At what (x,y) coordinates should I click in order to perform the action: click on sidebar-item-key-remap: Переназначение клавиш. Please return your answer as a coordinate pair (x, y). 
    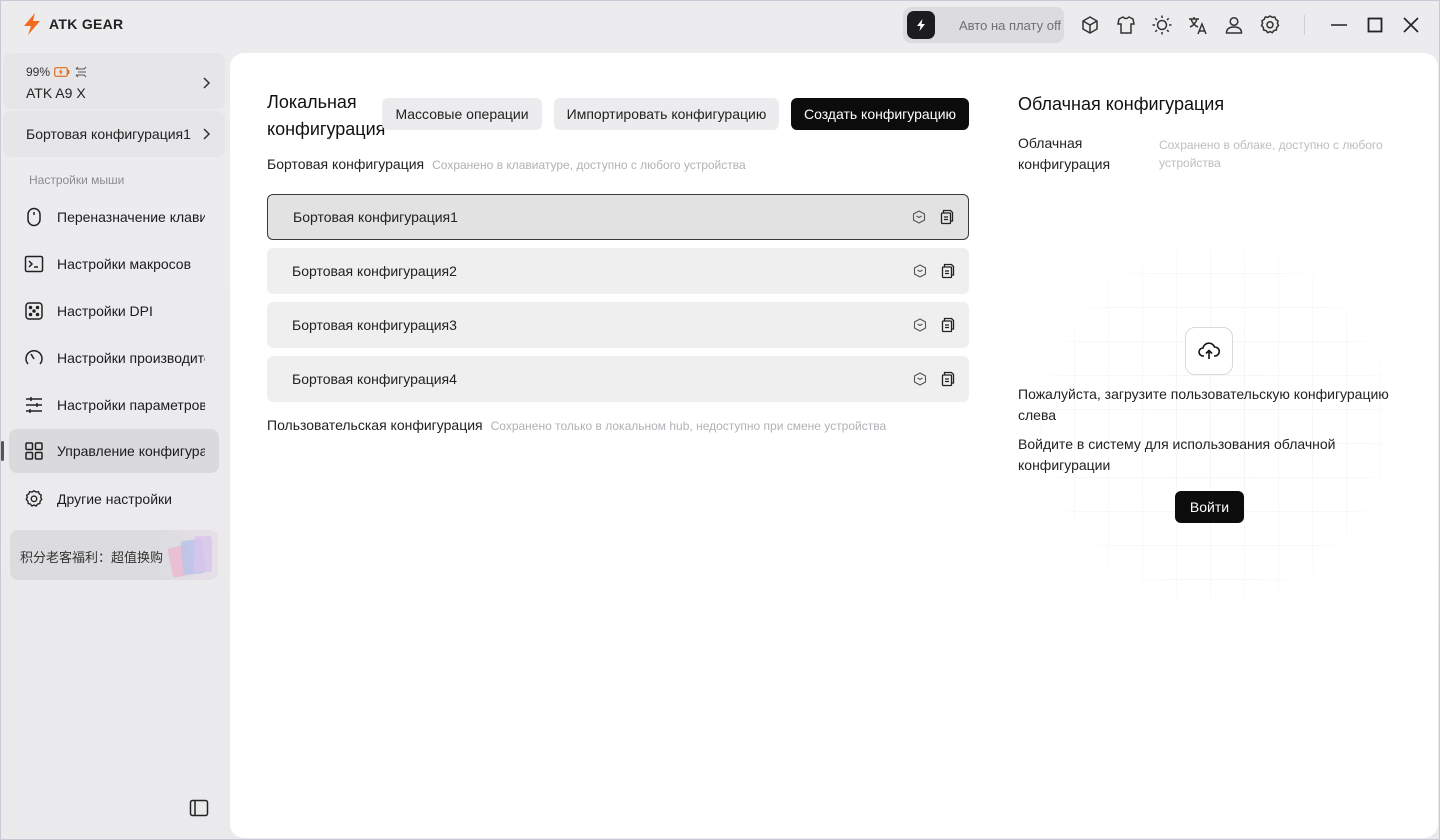
    Looking at the image, I should click on (114, 217).